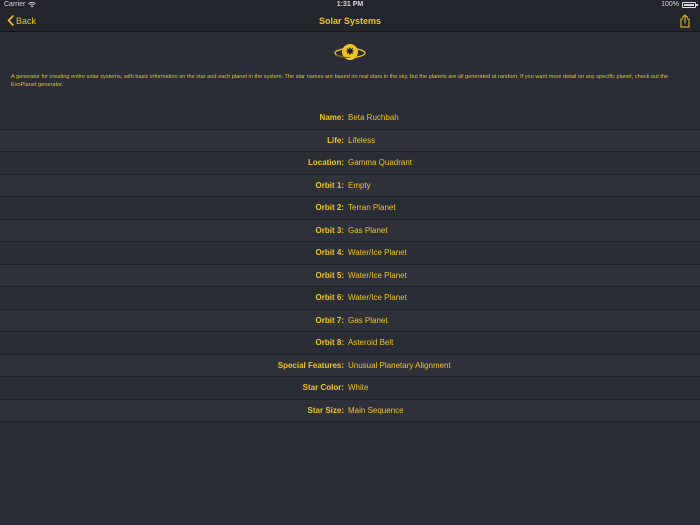  I want to click on result-value: Terran Planet, so click(372, 208).